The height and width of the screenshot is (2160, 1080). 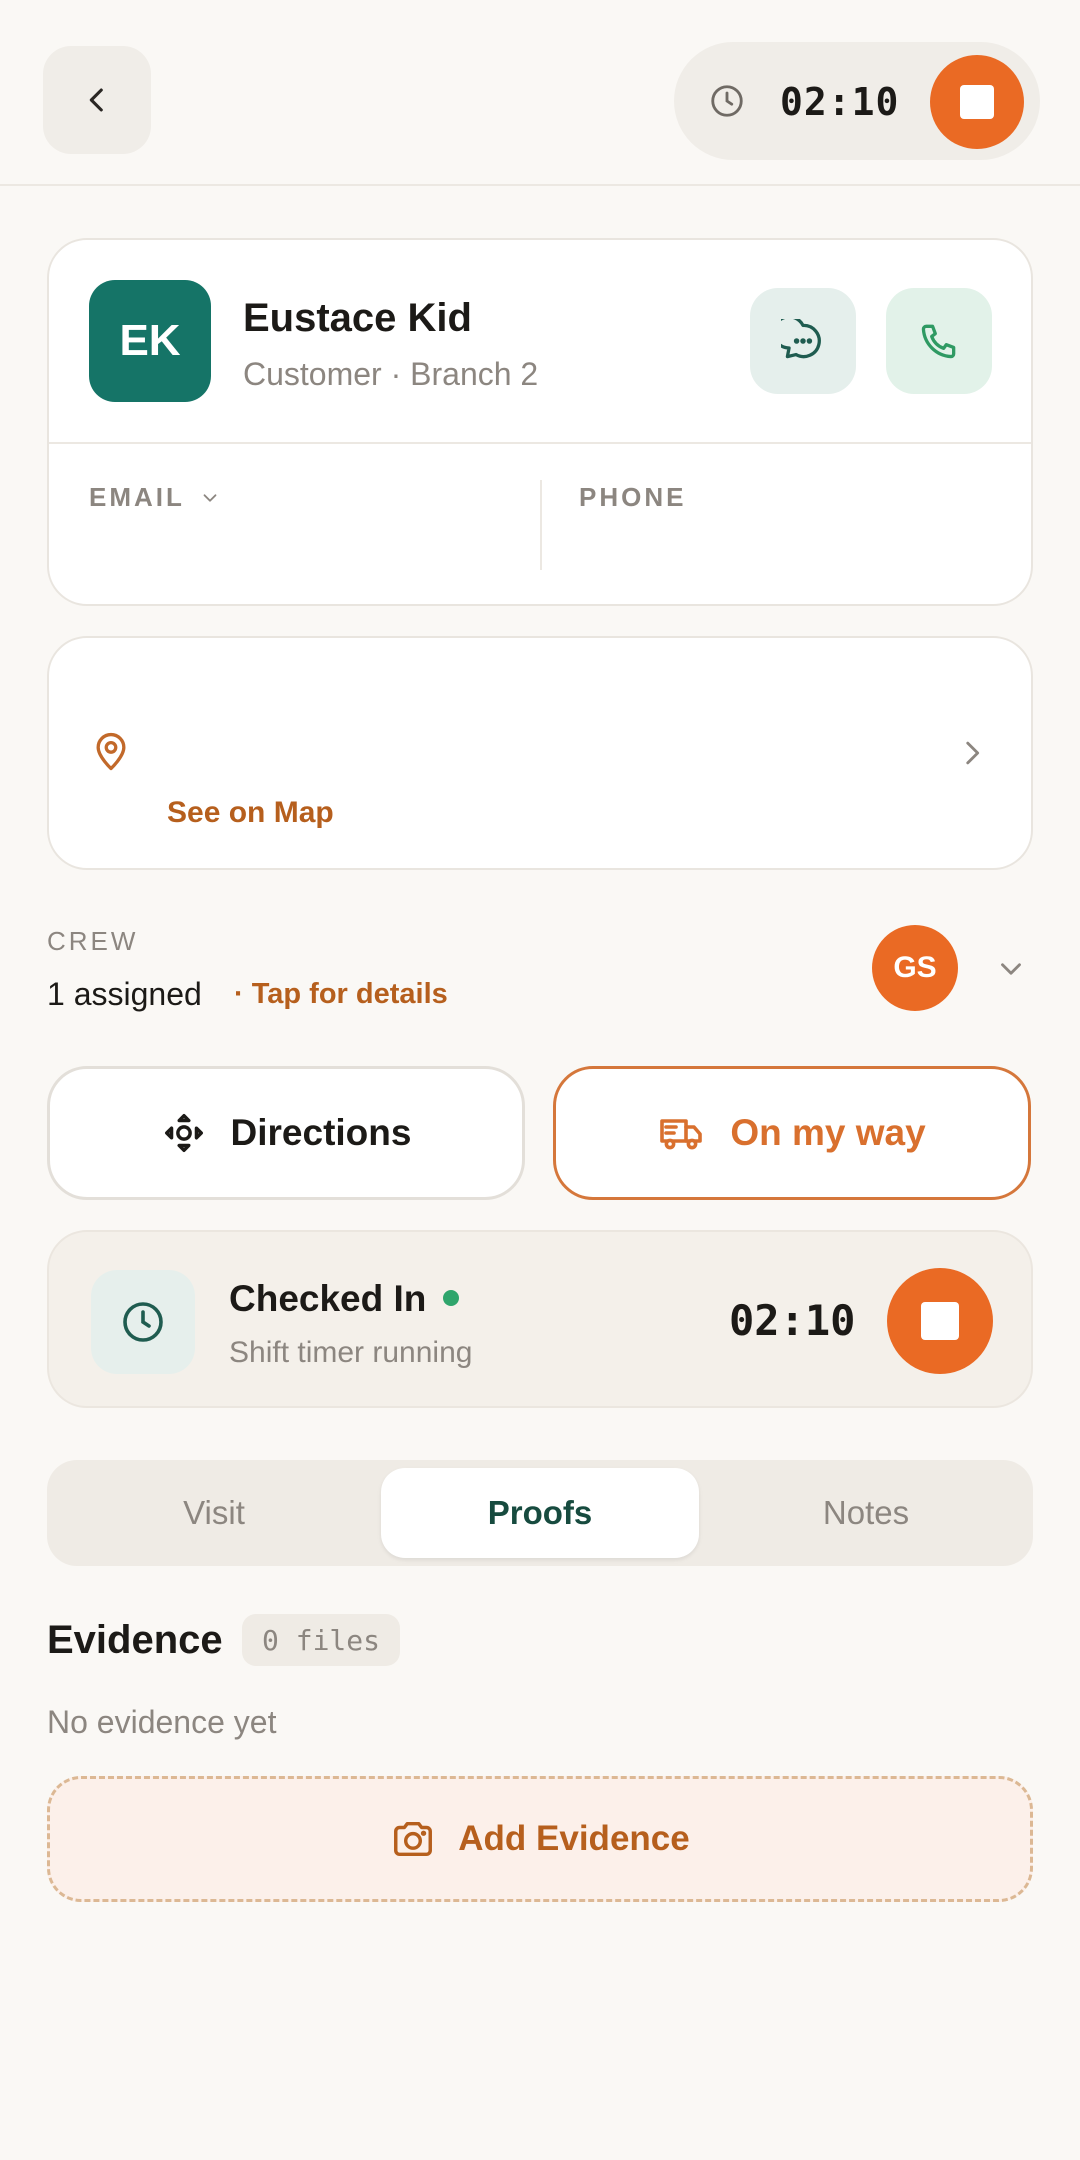 I want to click on message-icon, so click(x=801, y=339).